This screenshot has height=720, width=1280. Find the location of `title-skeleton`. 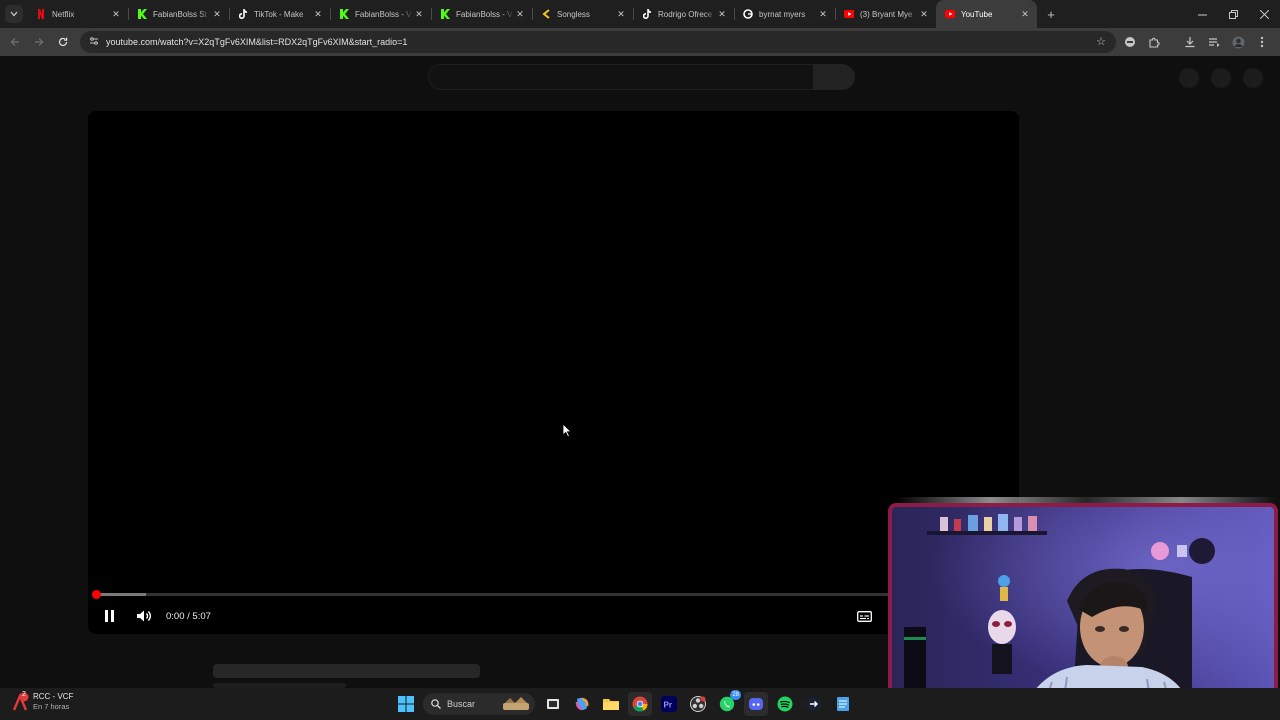

title-skeleton is located at coordinates (346, 671).